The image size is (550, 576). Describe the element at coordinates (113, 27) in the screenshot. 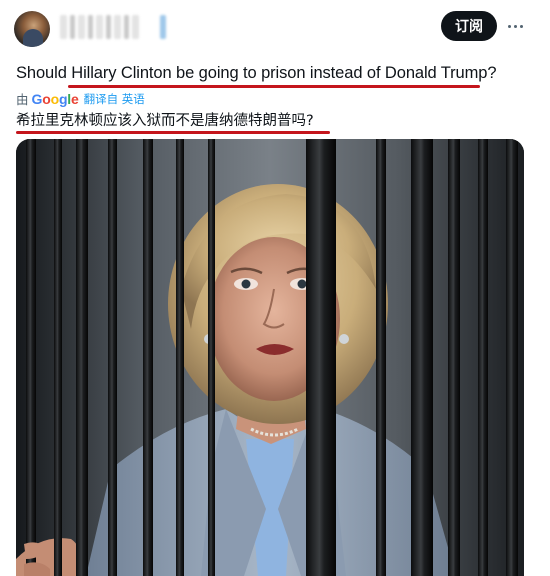

I see `blurred-username` at that location.